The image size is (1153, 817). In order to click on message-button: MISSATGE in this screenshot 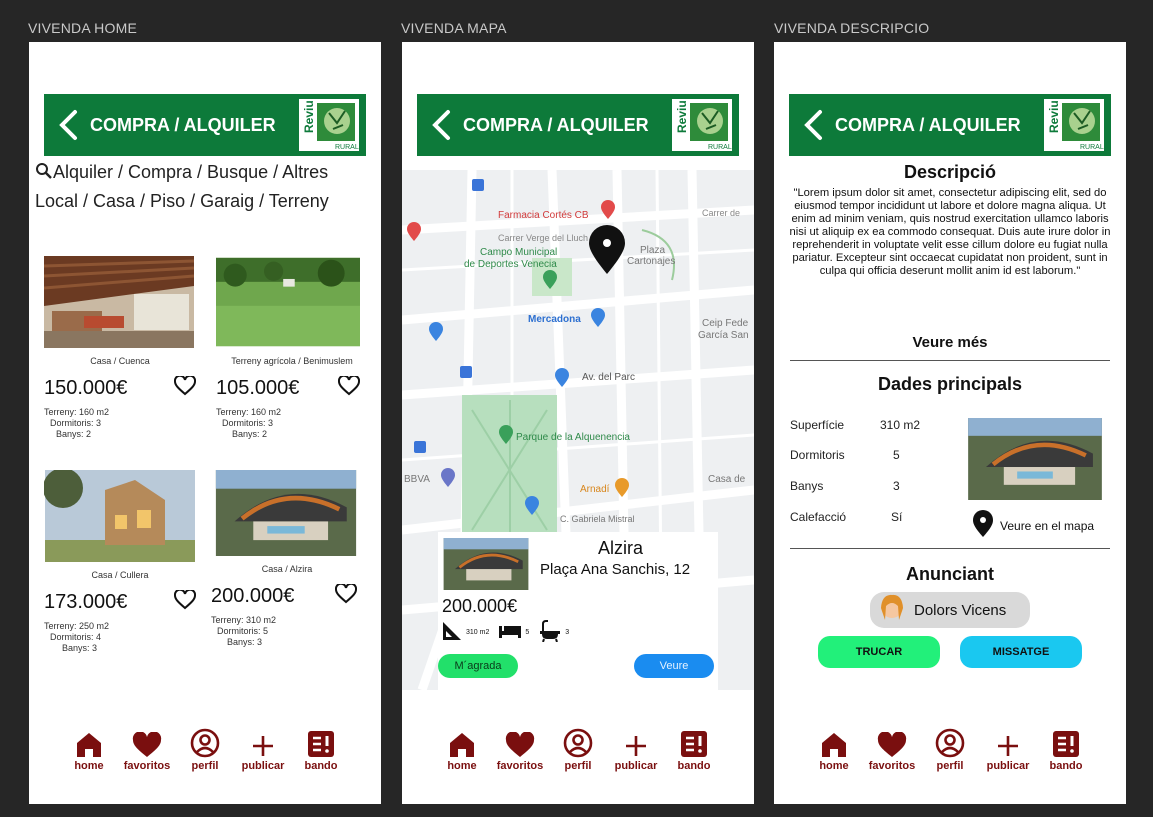, I will do `click(1021, 652)`.